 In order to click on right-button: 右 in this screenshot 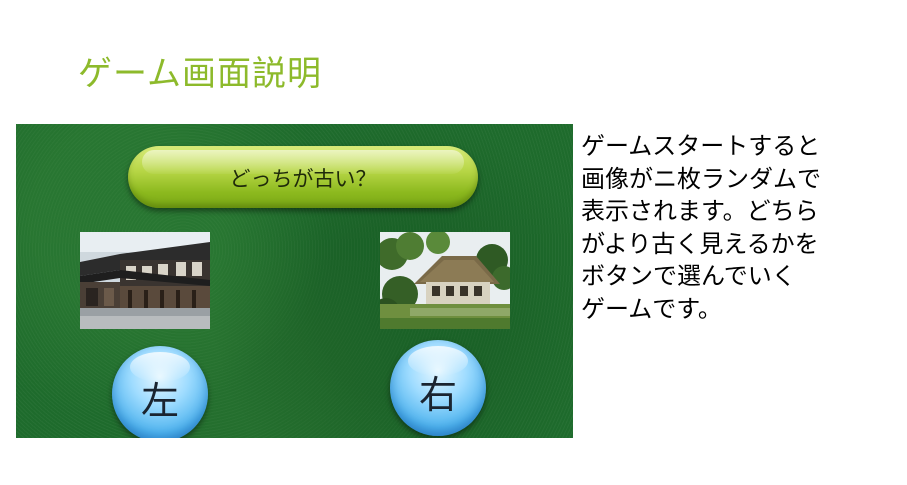, I will do `click(438, 388)`.